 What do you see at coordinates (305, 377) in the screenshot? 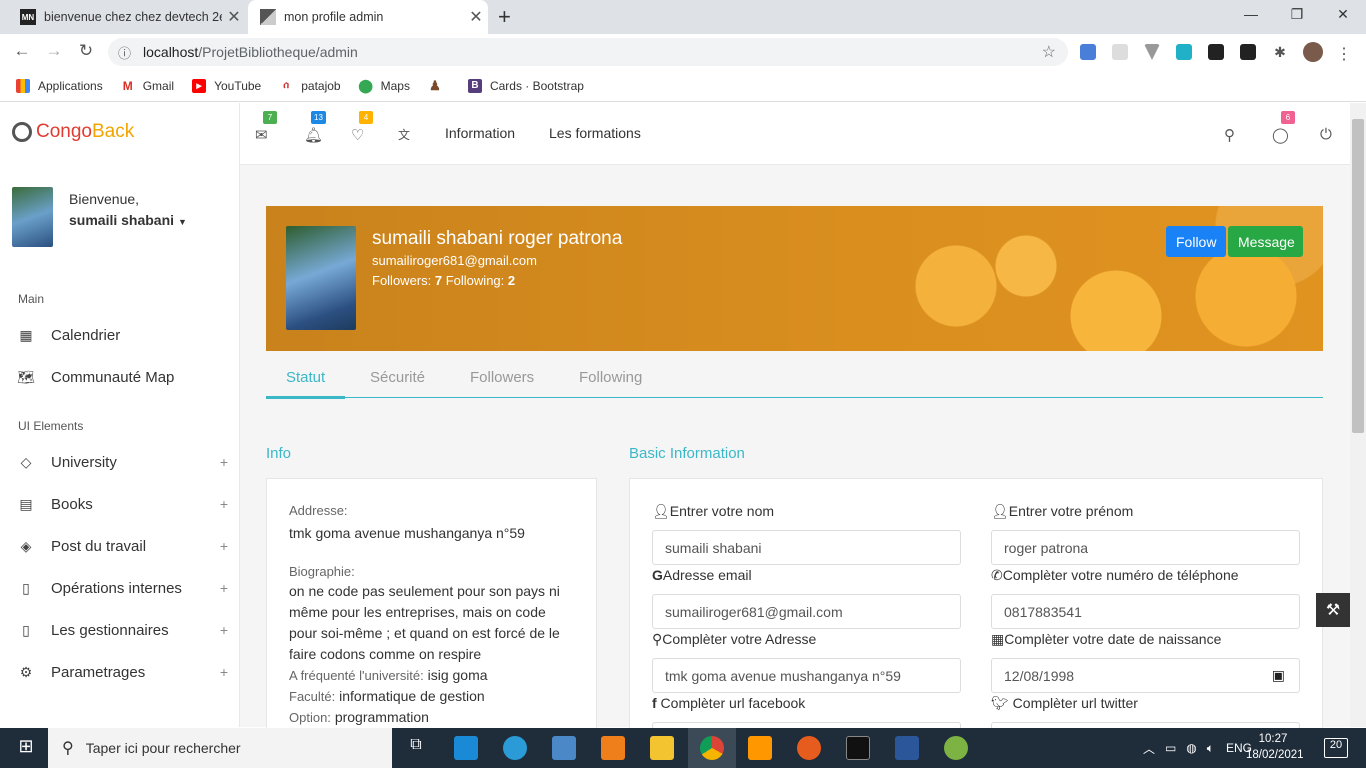
I see `tab-statut: Statut` at bounding box center [305, 377].